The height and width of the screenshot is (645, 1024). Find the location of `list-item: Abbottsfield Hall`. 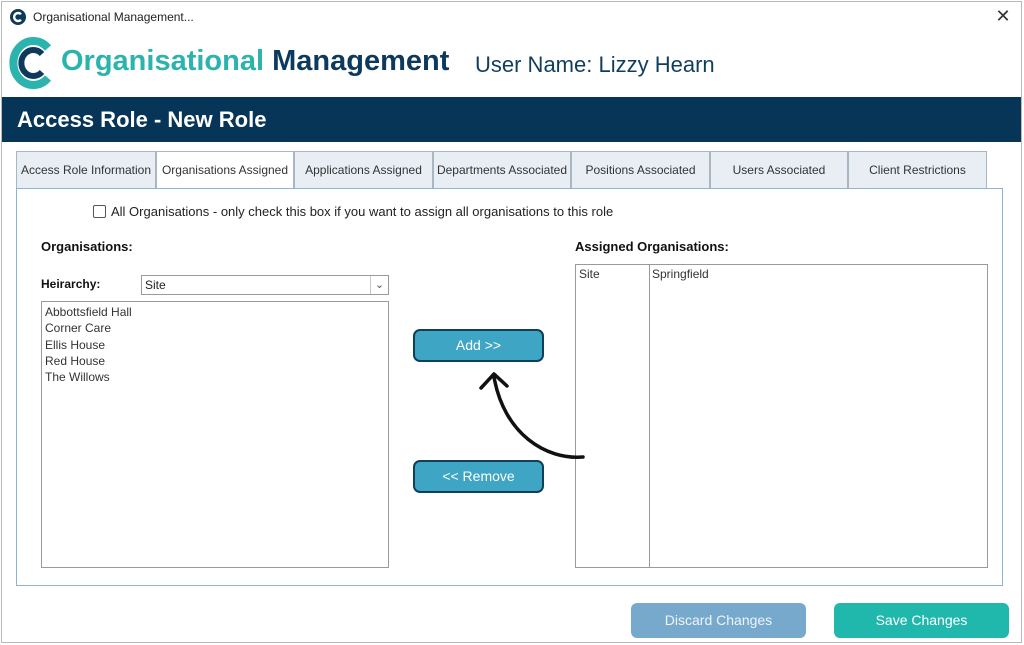

list-item: Abbottsfield Hall is located at coordinates (215, 312).